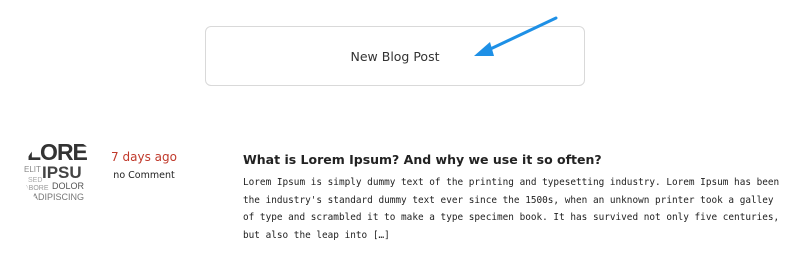  What do you see at coordinates (144, 157) in the screenshot?
I see `post-date: 7 days ago` at bounding box center [144, 157].